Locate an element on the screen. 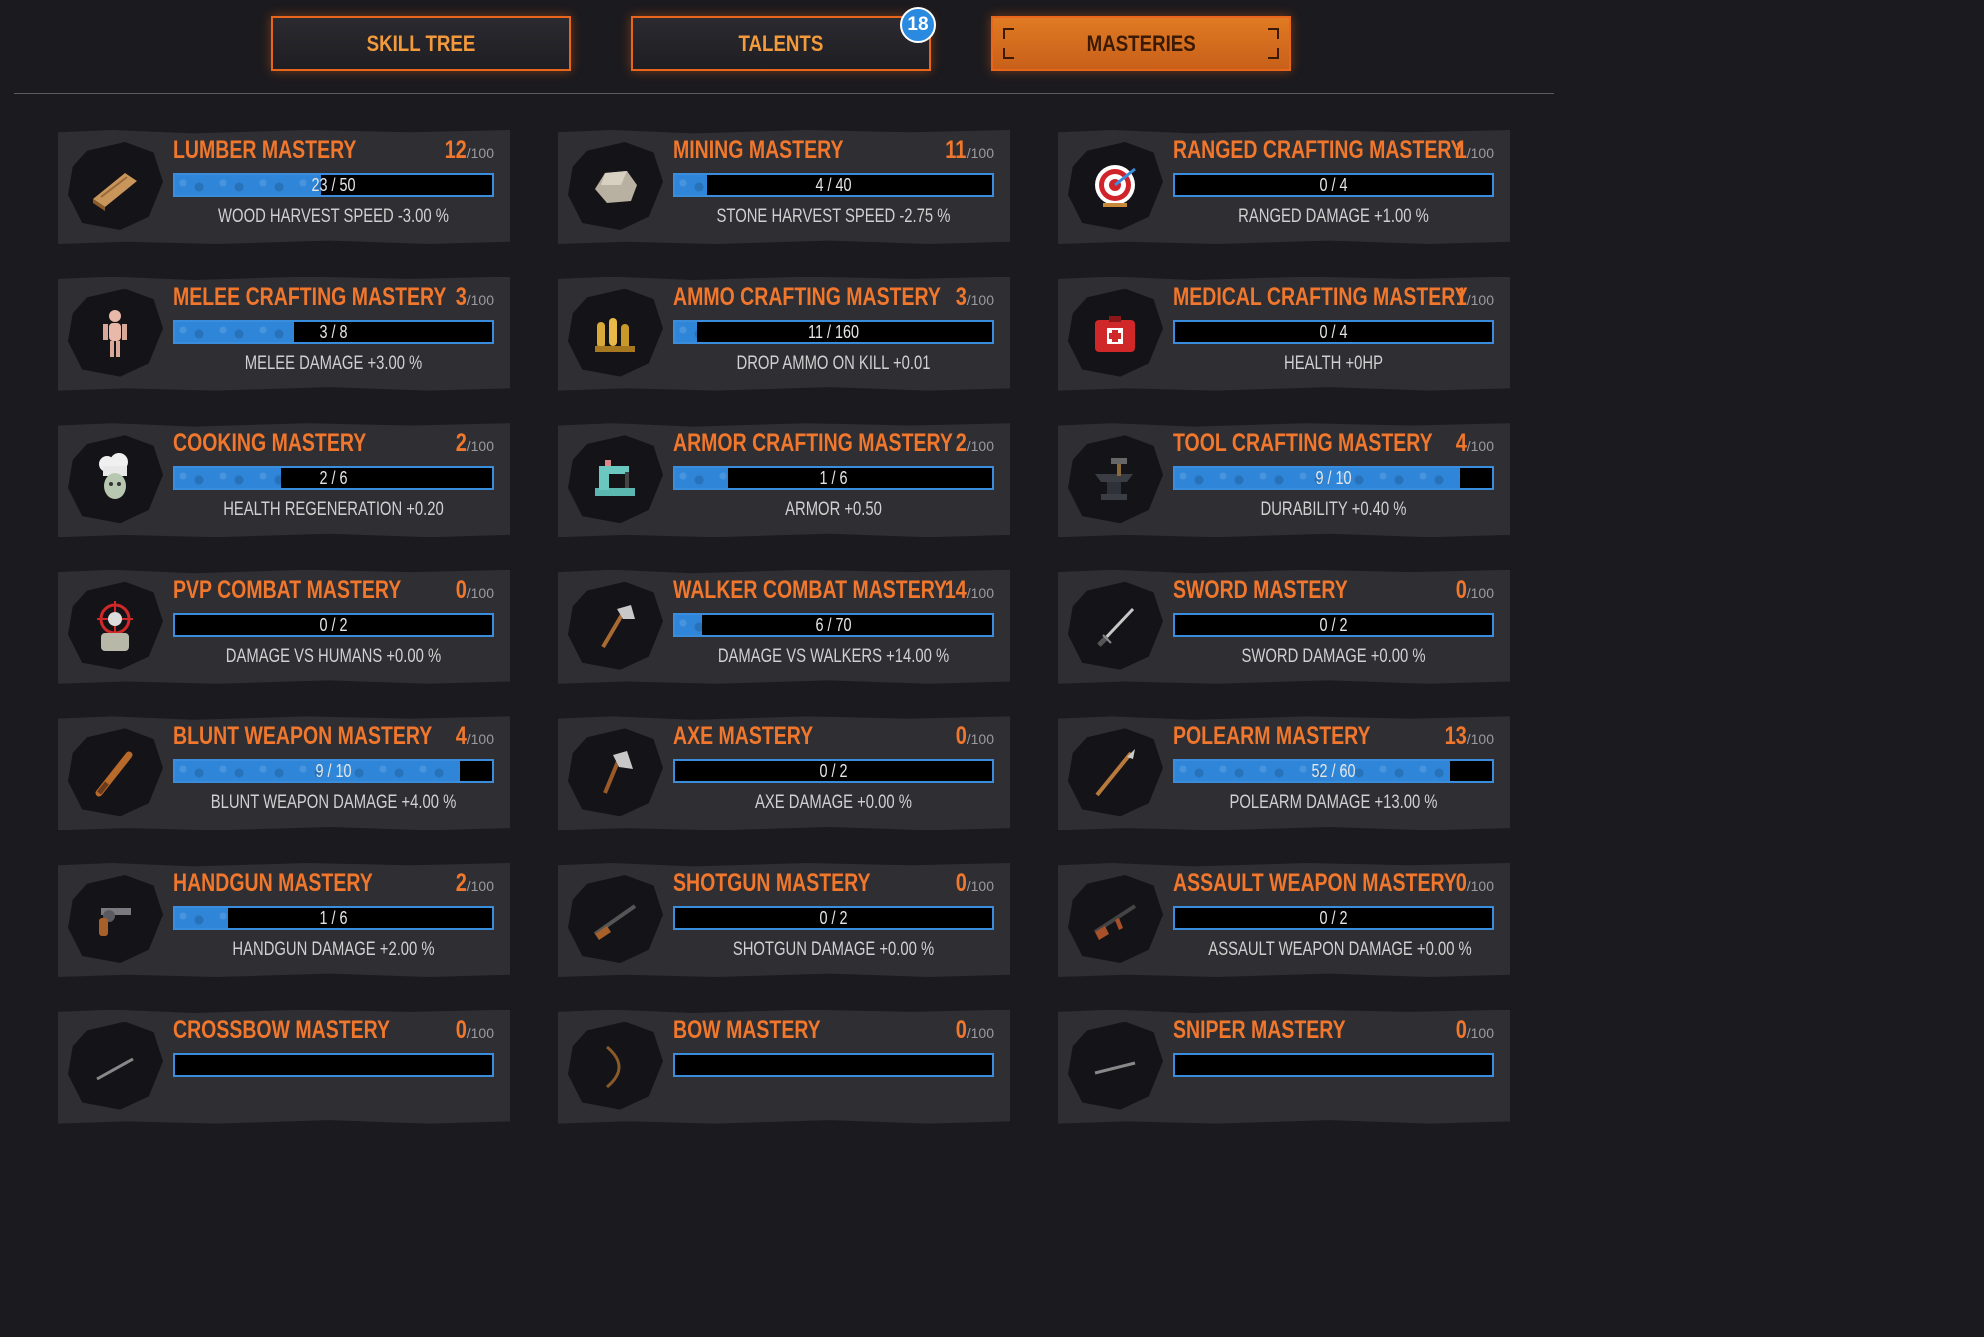  tab-skill-tree-label: SKILL TREE is located at coordinates (421, 43).